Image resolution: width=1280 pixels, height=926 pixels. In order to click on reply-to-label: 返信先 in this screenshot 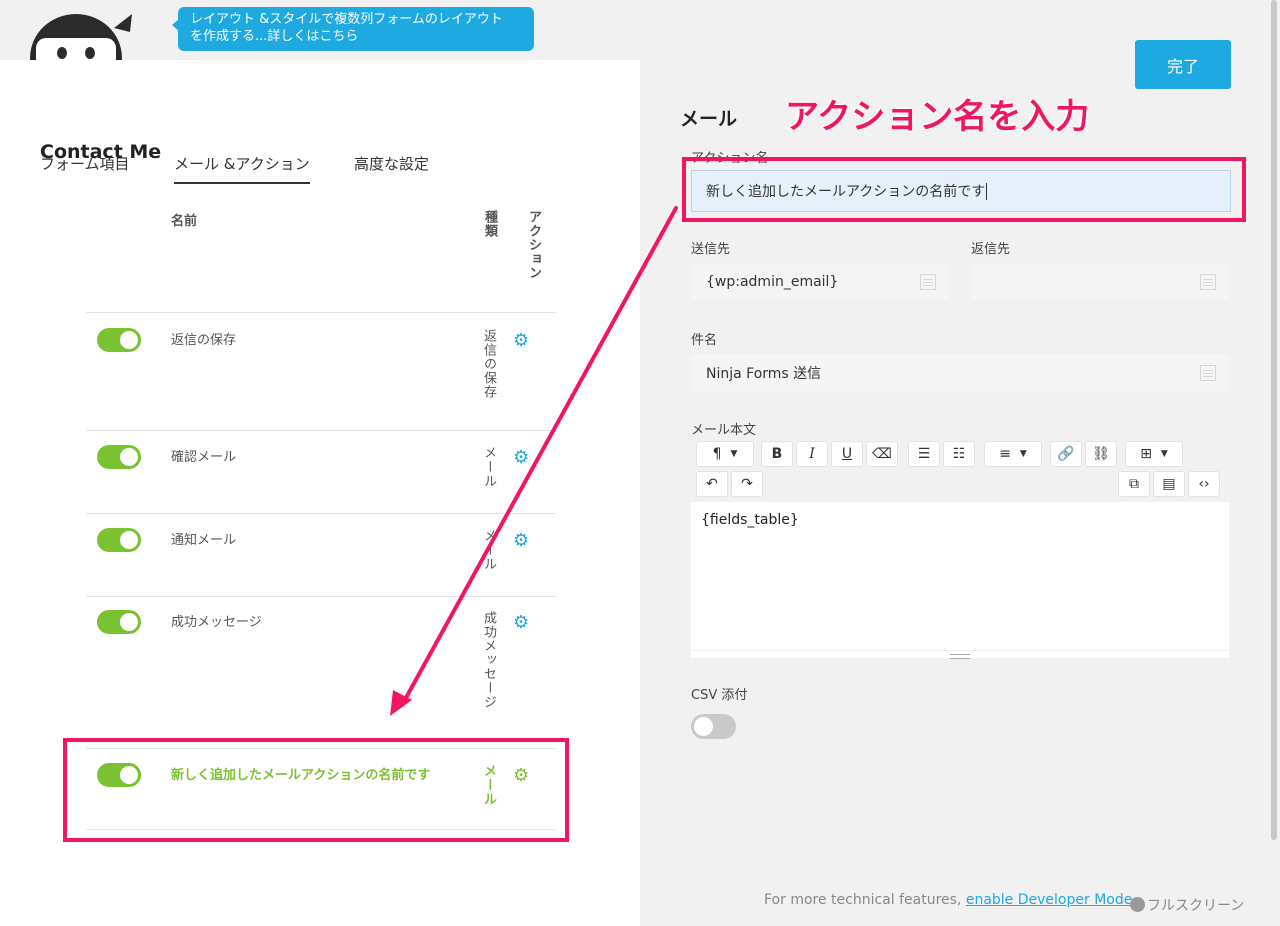, I will do `click(991, 249)`.